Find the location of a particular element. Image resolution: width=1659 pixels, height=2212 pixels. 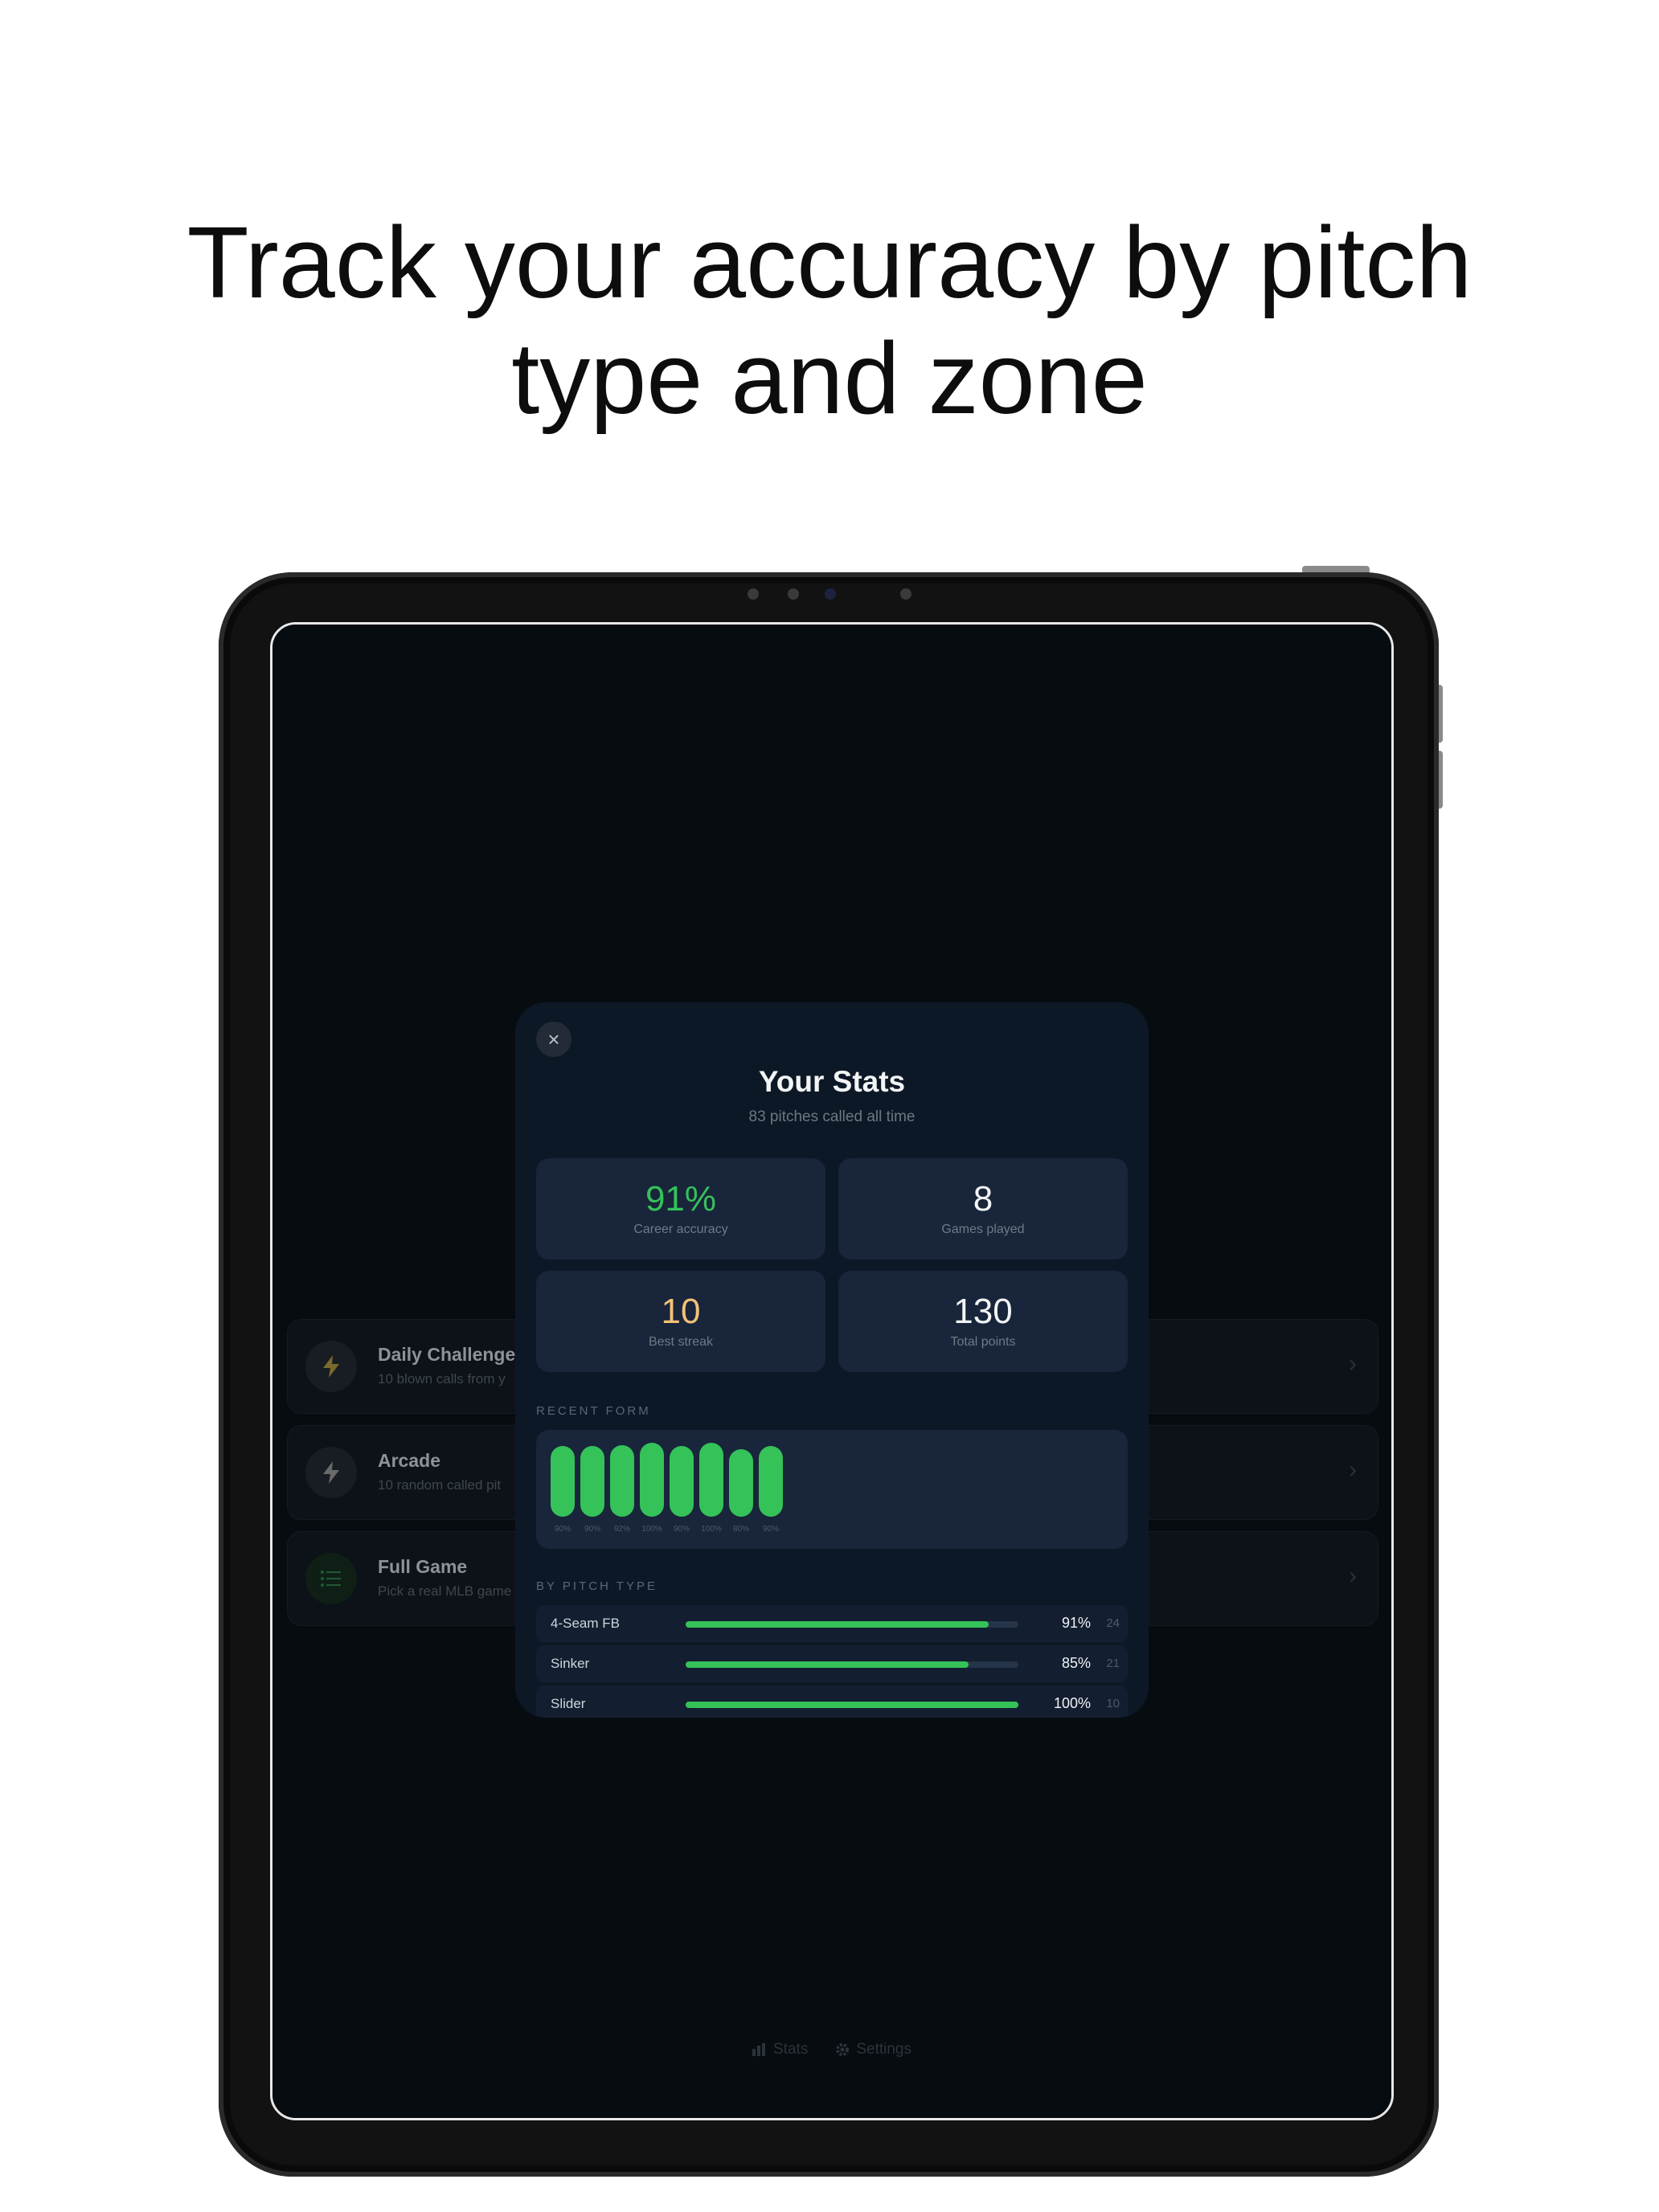

pitch-accuracy-value: 85% is located at coordinates (1076, 1663).